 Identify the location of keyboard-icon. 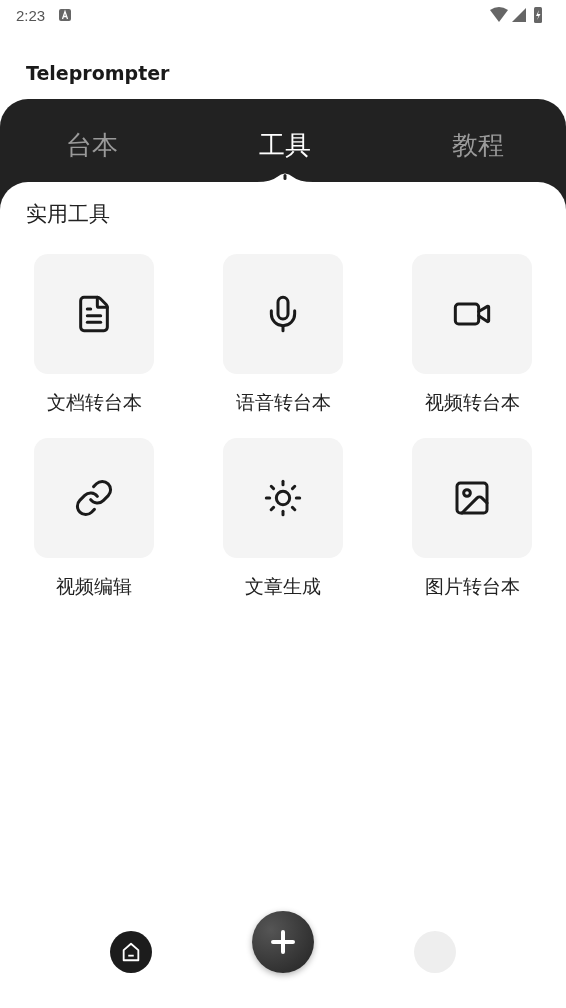
(65, 15).